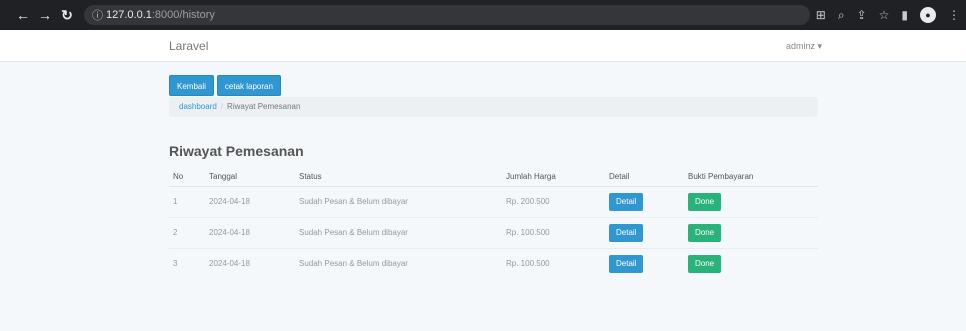 The width and height of the screenshot is (966, 331). Describe the element at coordinates (183, 15) in the screenshot. I see `url-path: :8000/history` at that location.